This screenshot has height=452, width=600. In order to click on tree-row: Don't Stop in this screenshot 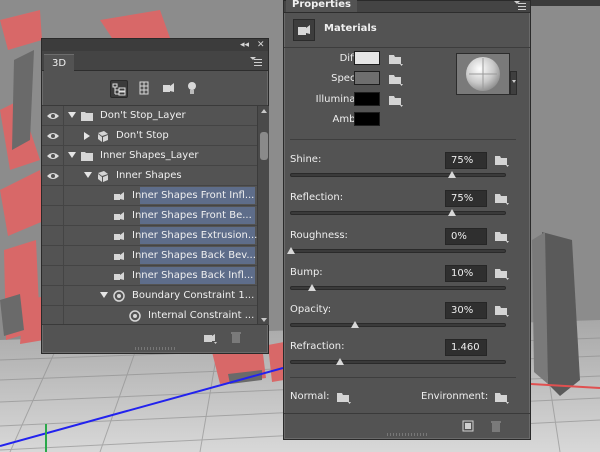, I will do `click(150, 136)`.